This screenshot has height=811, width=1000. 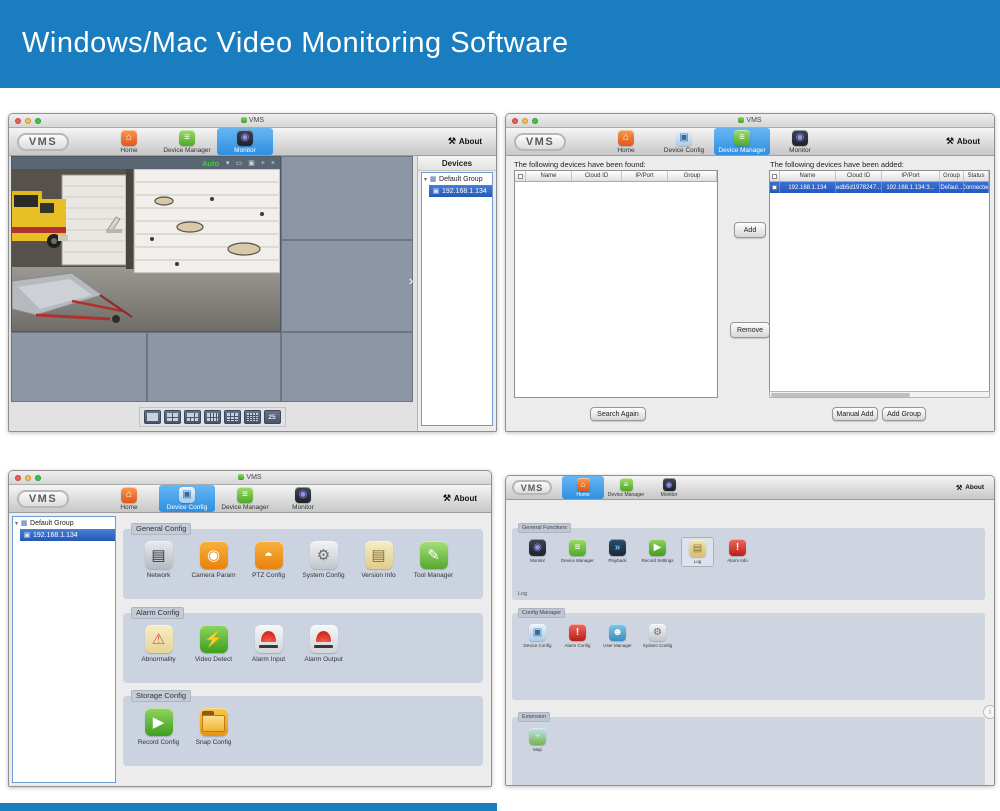 What do you see at coordinates (252, 417) in the screenshot?
I see `layout-16-button` at bounding box center [252, 417].